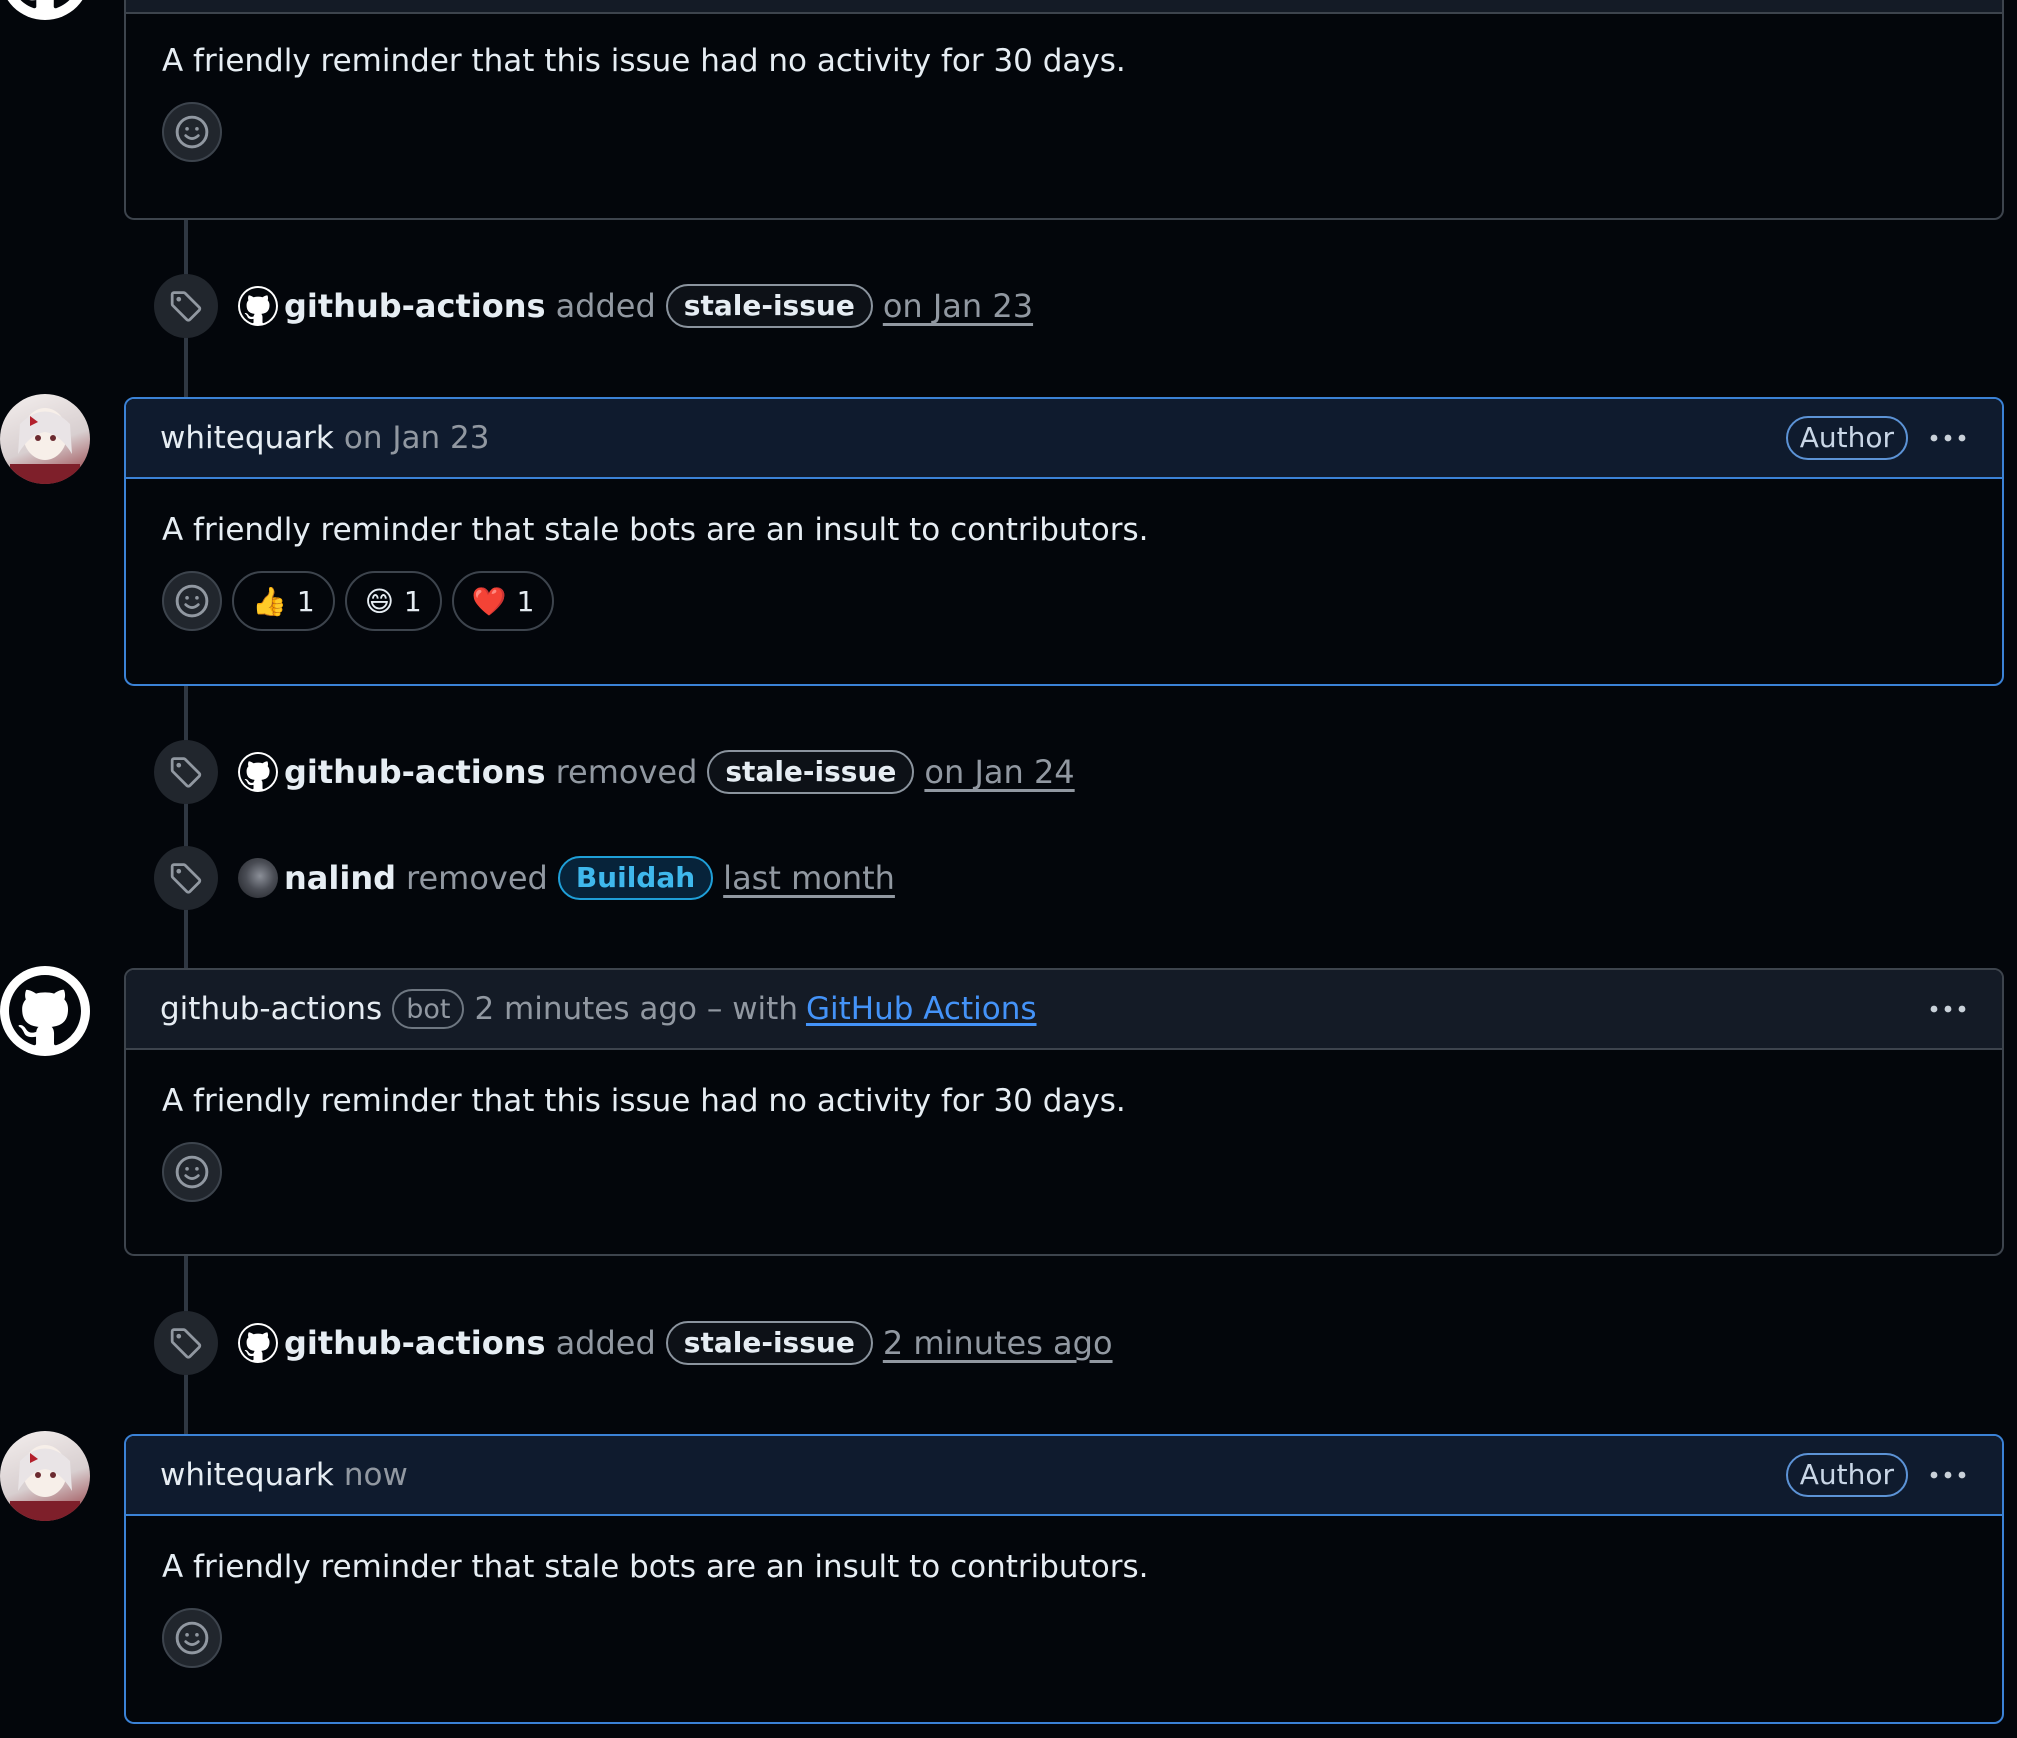 The height and width of the screenshot is (1738, 2017). What do you see at coordinates (258, 878) in the screenshot?
I see `avatar-nalind` at bounding box center [258, 878].